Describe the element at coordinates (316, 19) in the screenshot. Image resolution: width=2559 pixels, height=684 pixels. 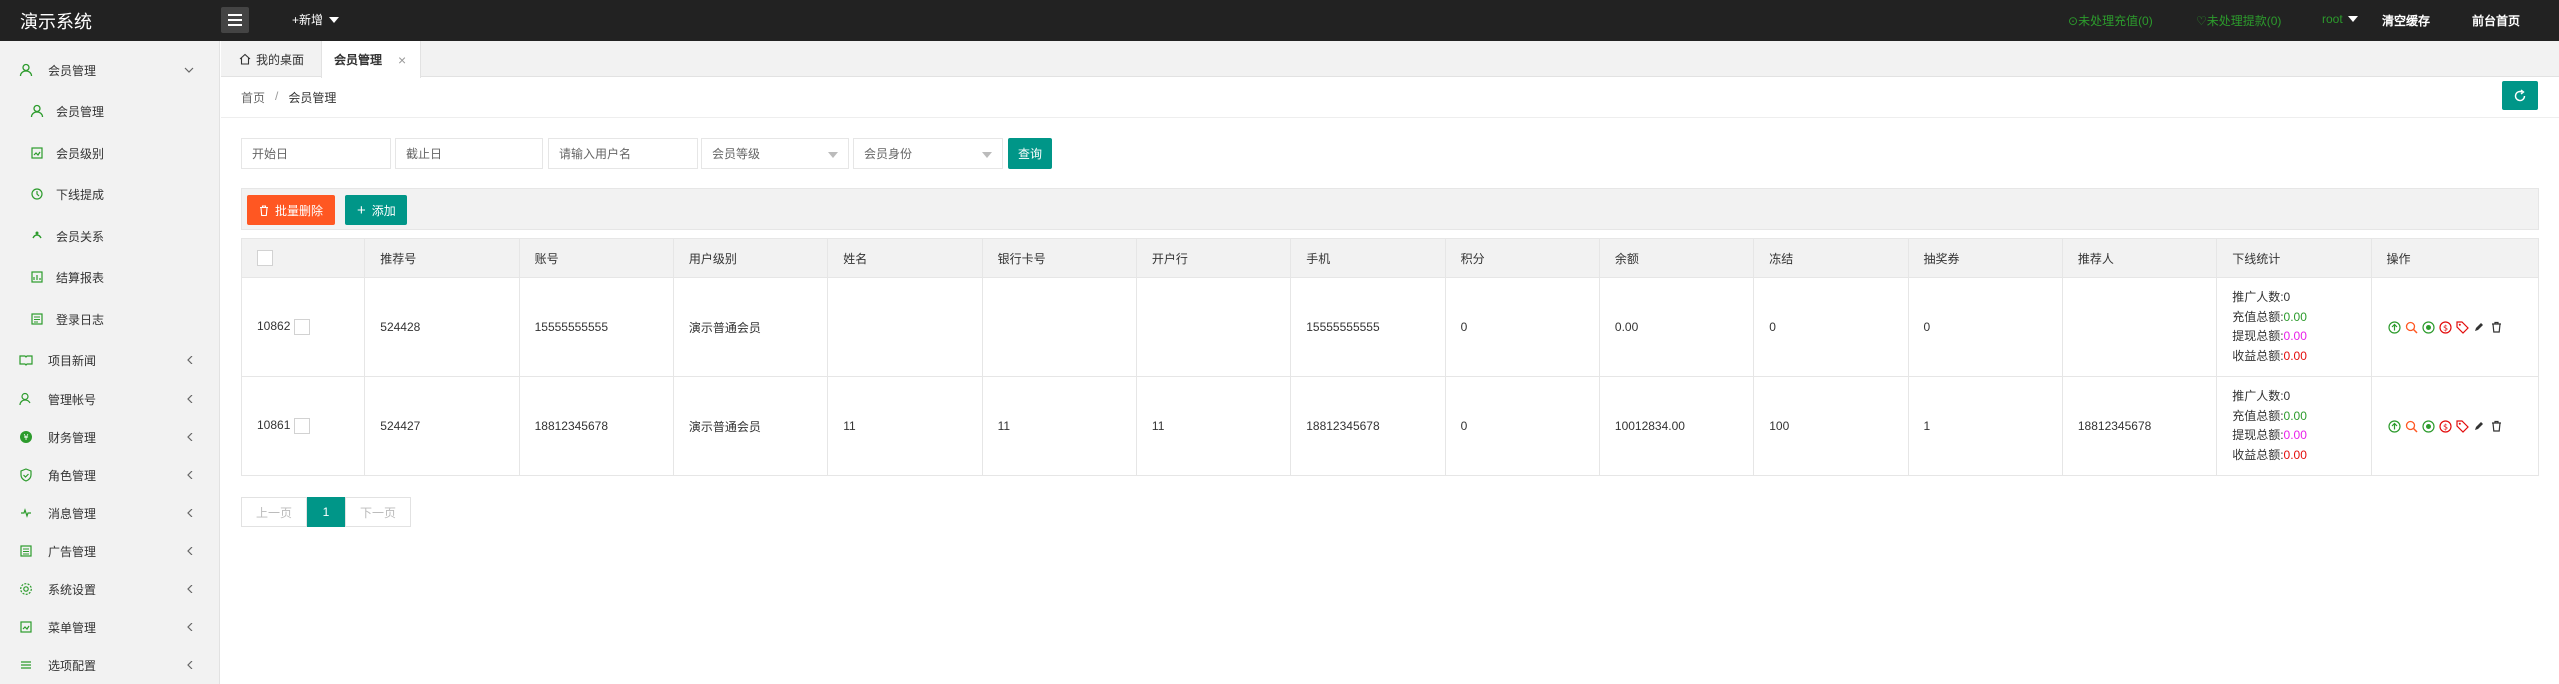
I see `new-dropdown: +新增` at that location.